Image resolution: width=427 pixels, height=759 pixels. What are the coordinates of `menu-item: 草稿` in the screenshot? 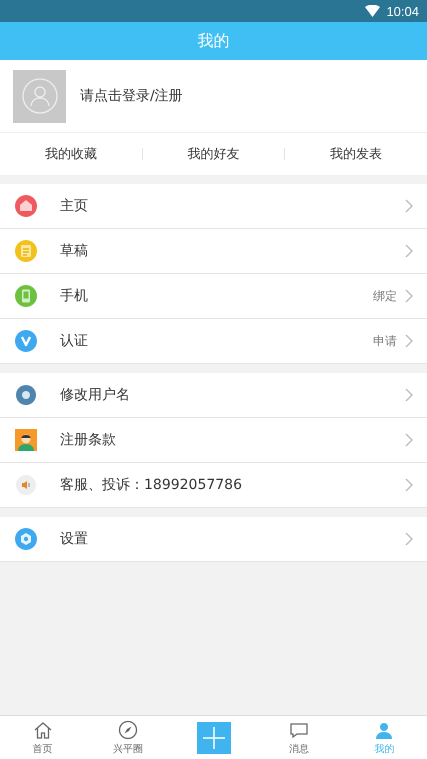 It's located at (213, 251).